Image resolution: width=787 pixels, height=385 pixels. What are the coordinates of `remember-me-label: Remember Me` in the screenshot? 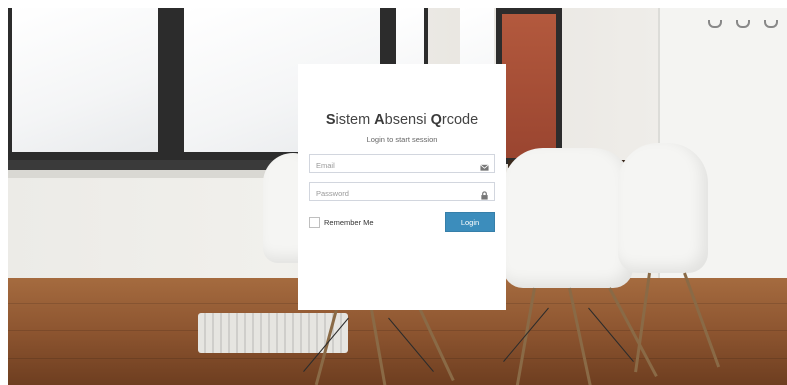 It's located at (349, 222).